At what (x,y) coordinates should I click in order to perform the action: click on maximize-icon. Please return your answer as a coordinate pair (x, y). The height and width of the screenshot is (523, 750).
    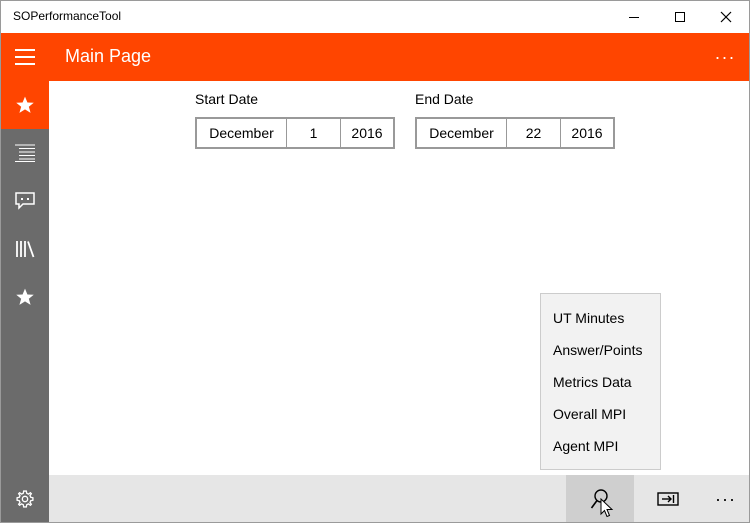
    Looking at the image, I should click on (680, 17).